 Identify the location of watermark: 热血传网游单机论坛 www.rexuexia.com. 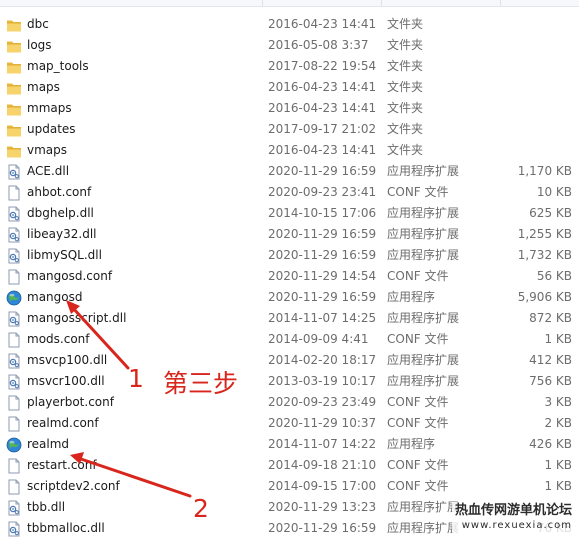
(513, 518).